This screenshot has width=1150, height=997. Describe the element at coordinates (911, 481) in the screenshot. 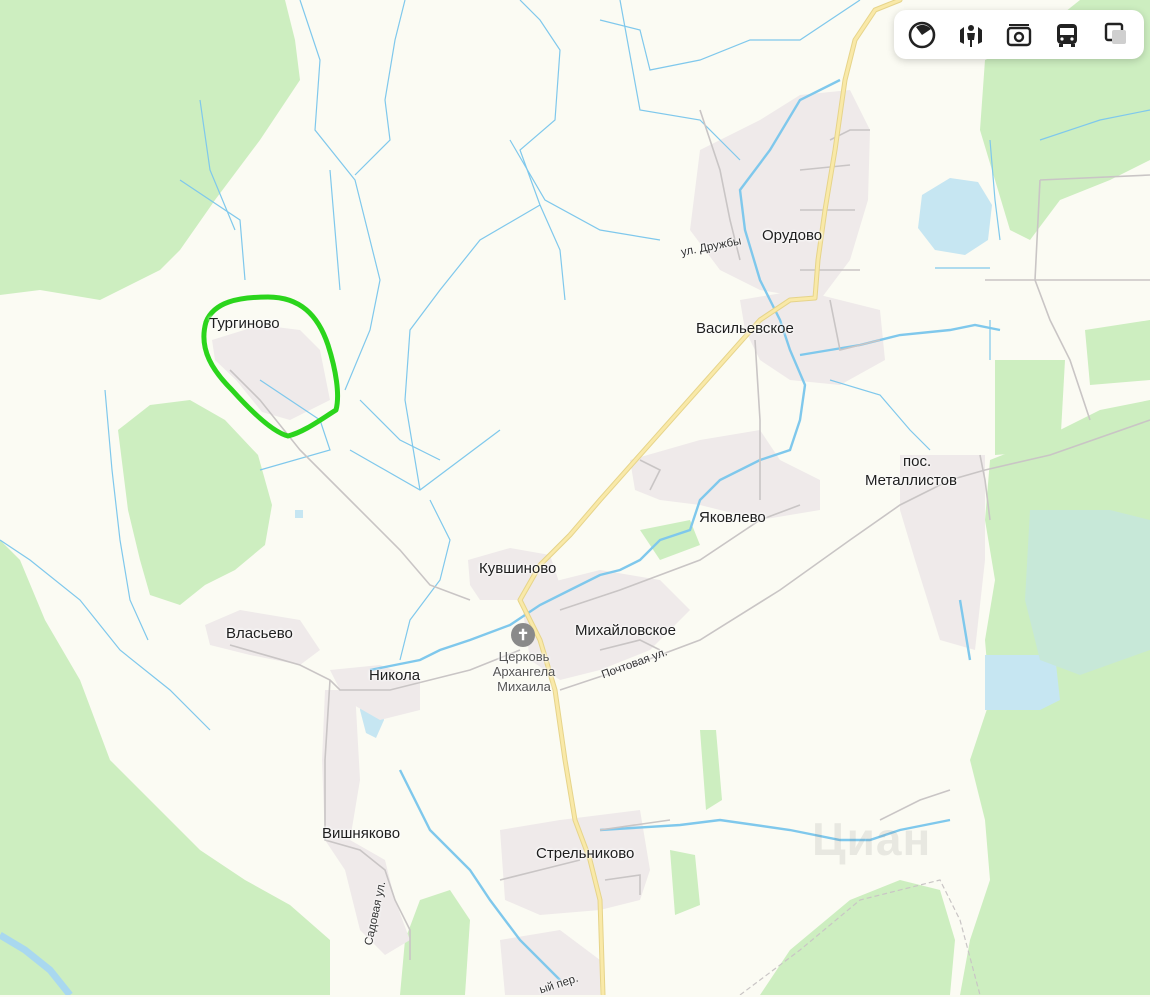

I see `place-label-metallistov: Металлистов` at that location.